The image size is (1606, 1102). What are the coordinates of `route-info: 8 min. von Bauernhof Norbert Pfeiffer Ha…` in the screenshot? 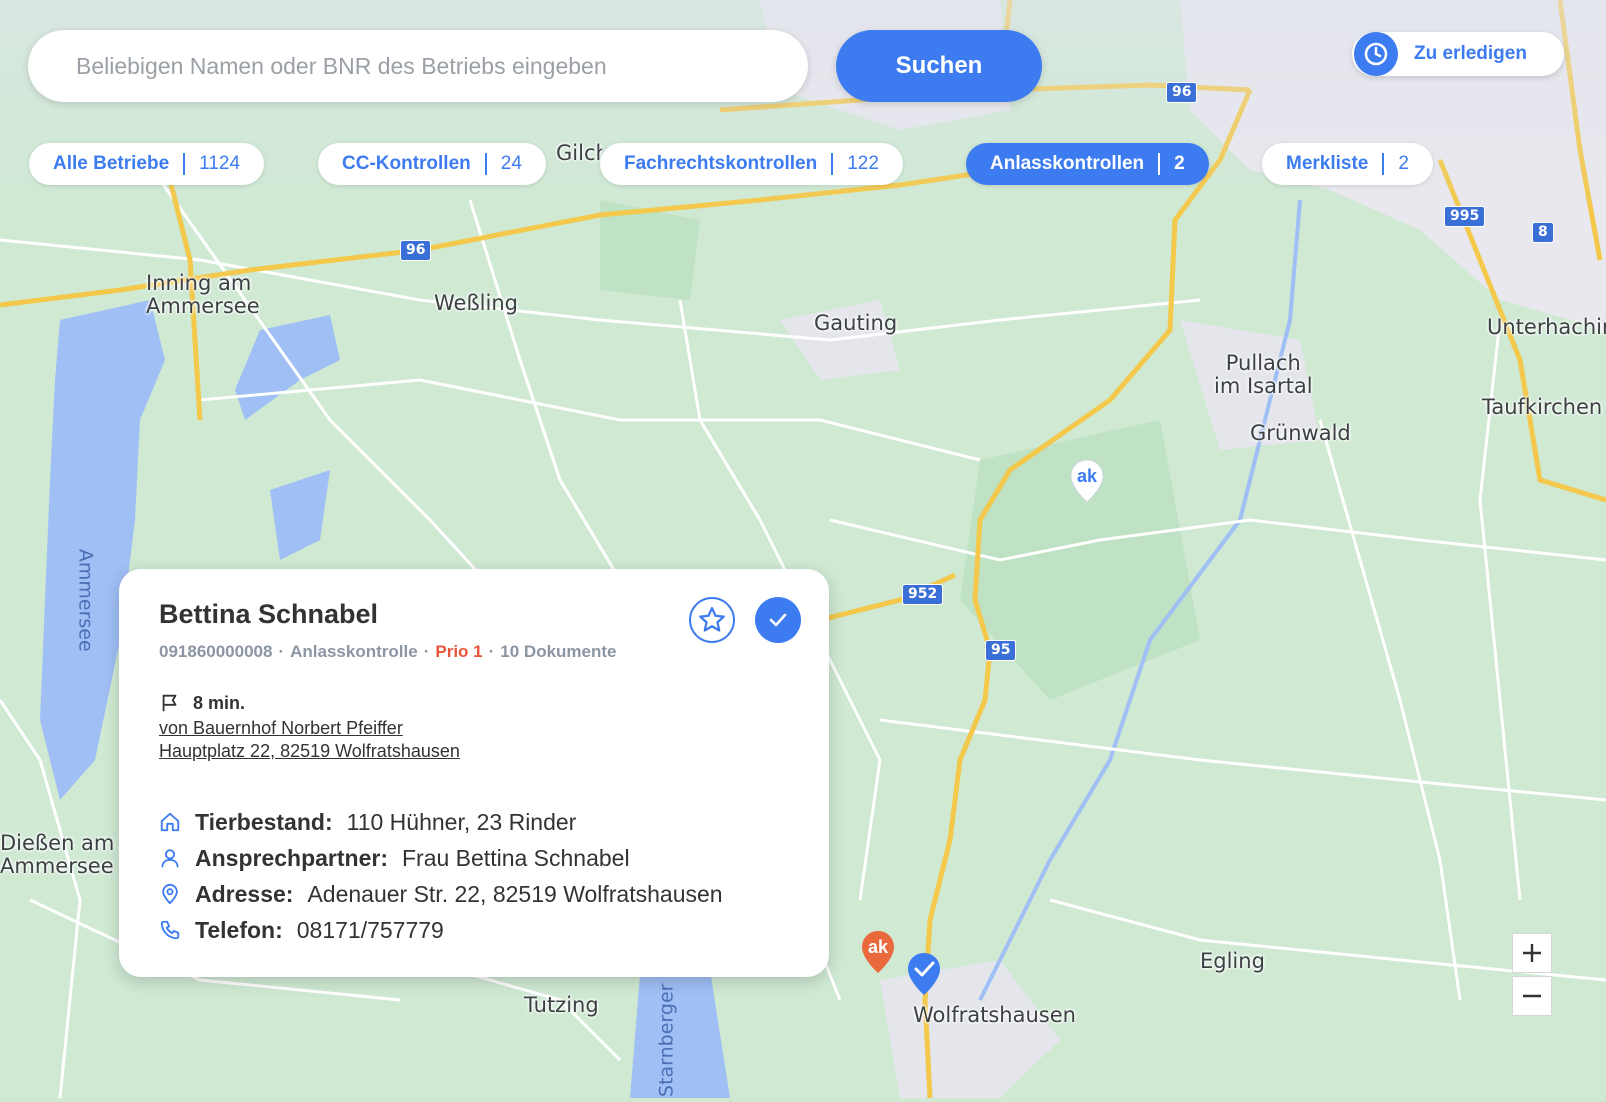 It's located at (309, 727).